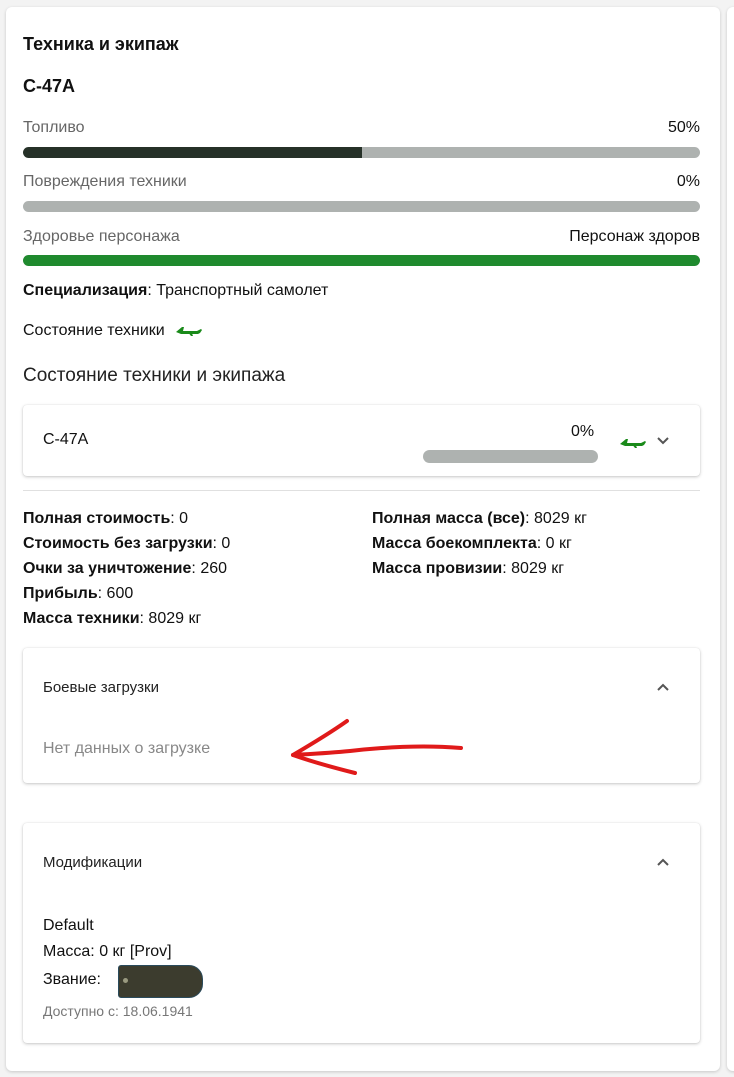  What do you see at coordinates (468, 568) in the screenshot?
I see `stat-provision-mass: Масса провизии: 8029 кг` at bounding box center [468, 568].